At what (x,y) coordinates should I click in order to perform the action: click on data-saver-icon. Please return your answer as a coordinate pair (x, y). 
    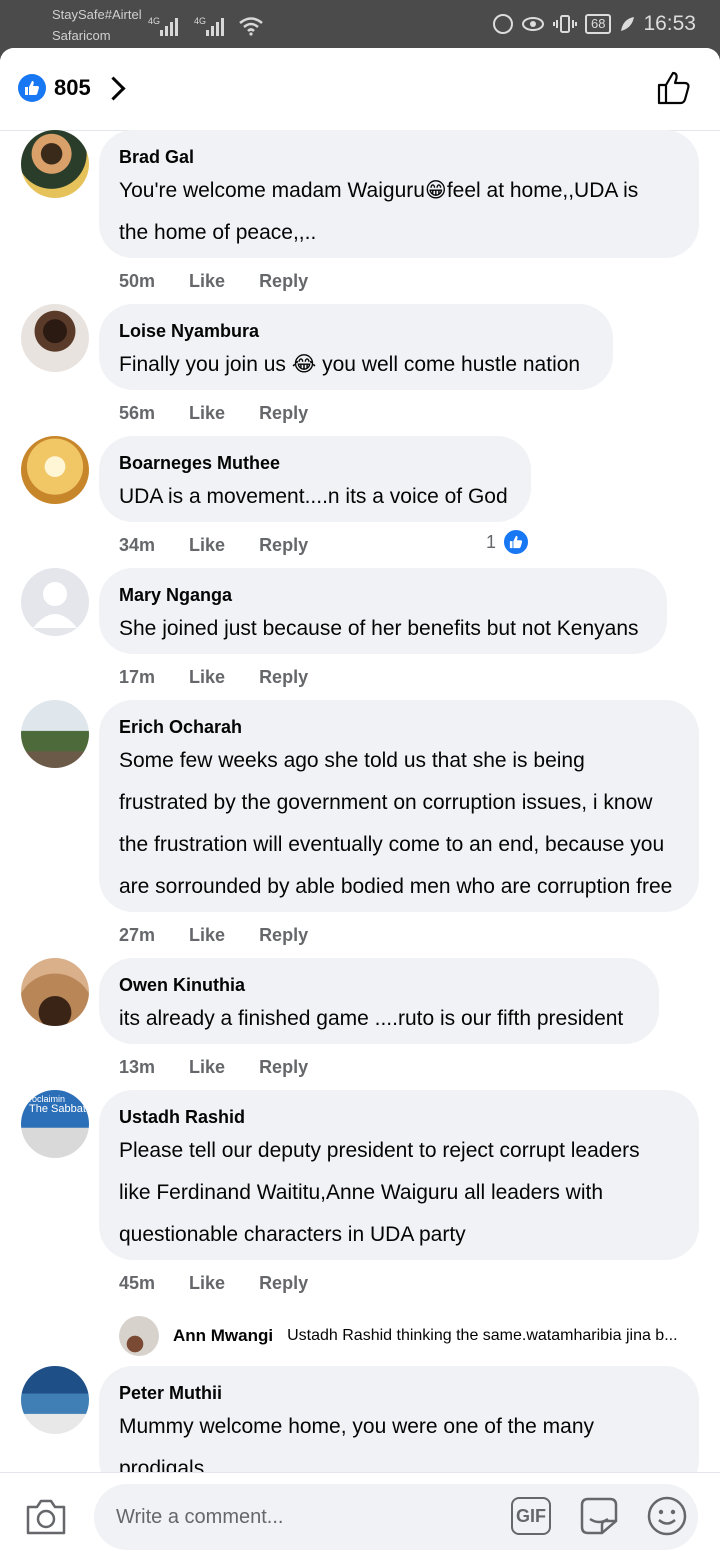
    Looking at the image, I should click on (502, 24).